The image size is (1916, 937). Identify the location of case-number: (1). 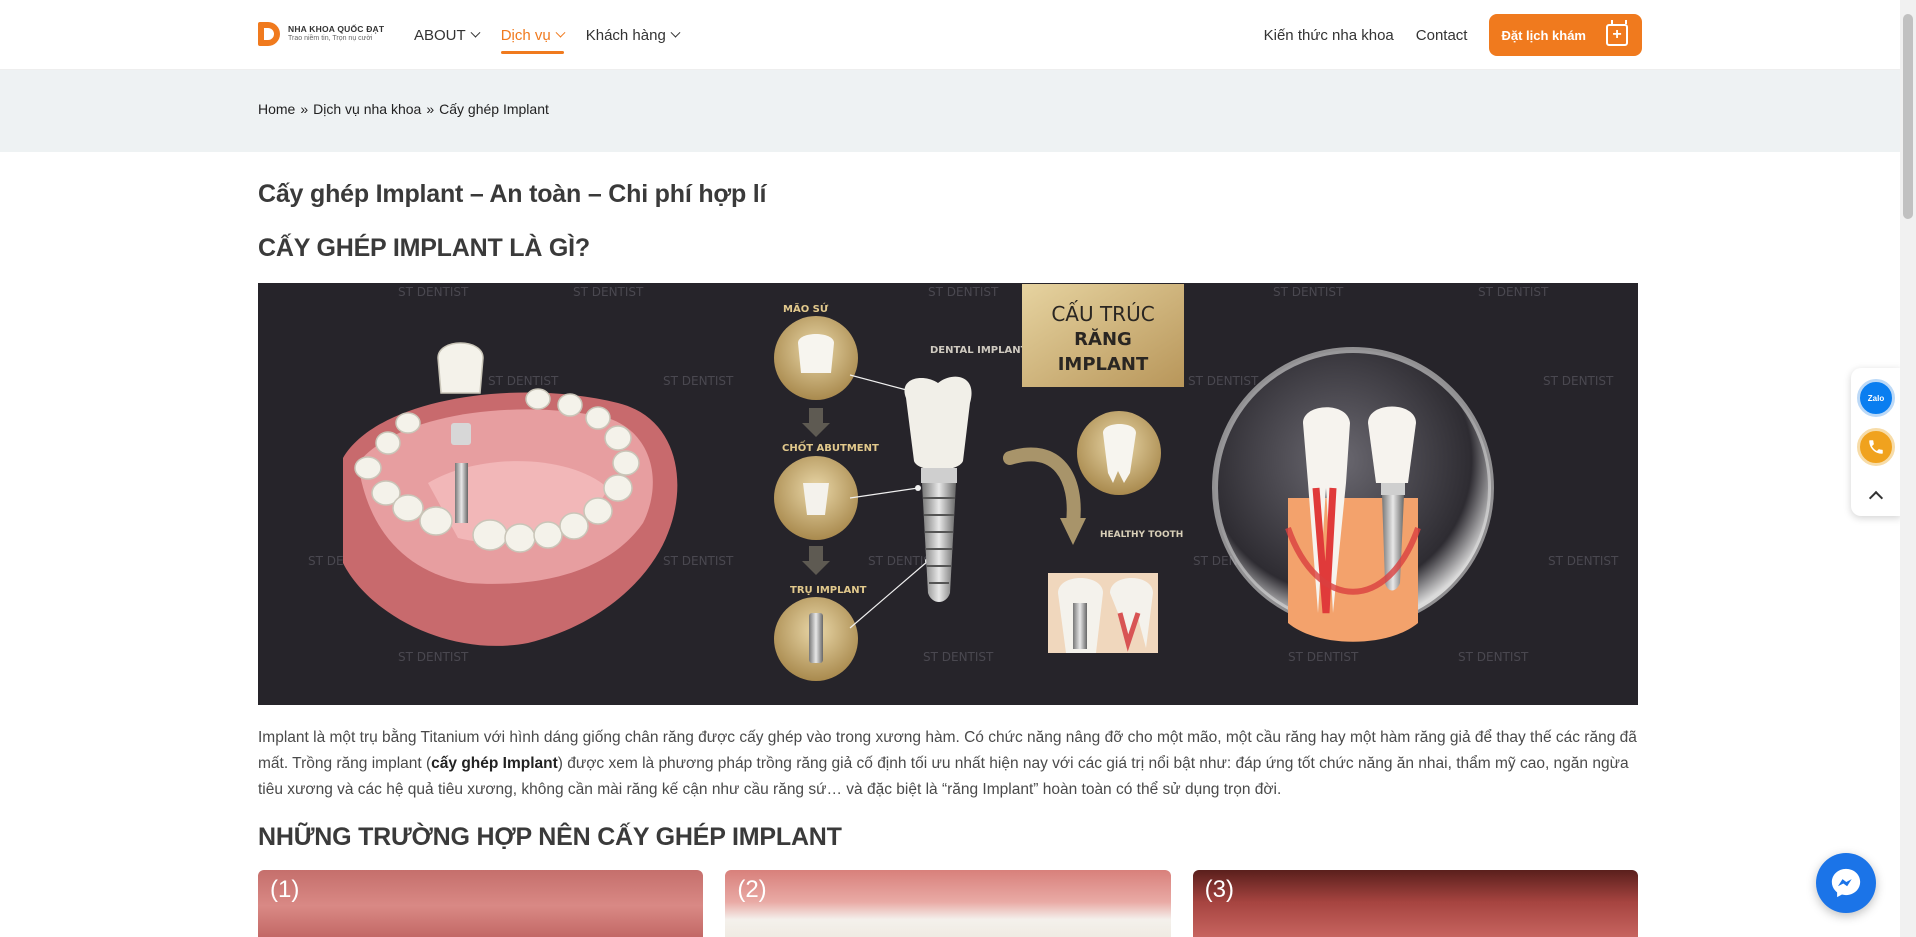
(285, 889).